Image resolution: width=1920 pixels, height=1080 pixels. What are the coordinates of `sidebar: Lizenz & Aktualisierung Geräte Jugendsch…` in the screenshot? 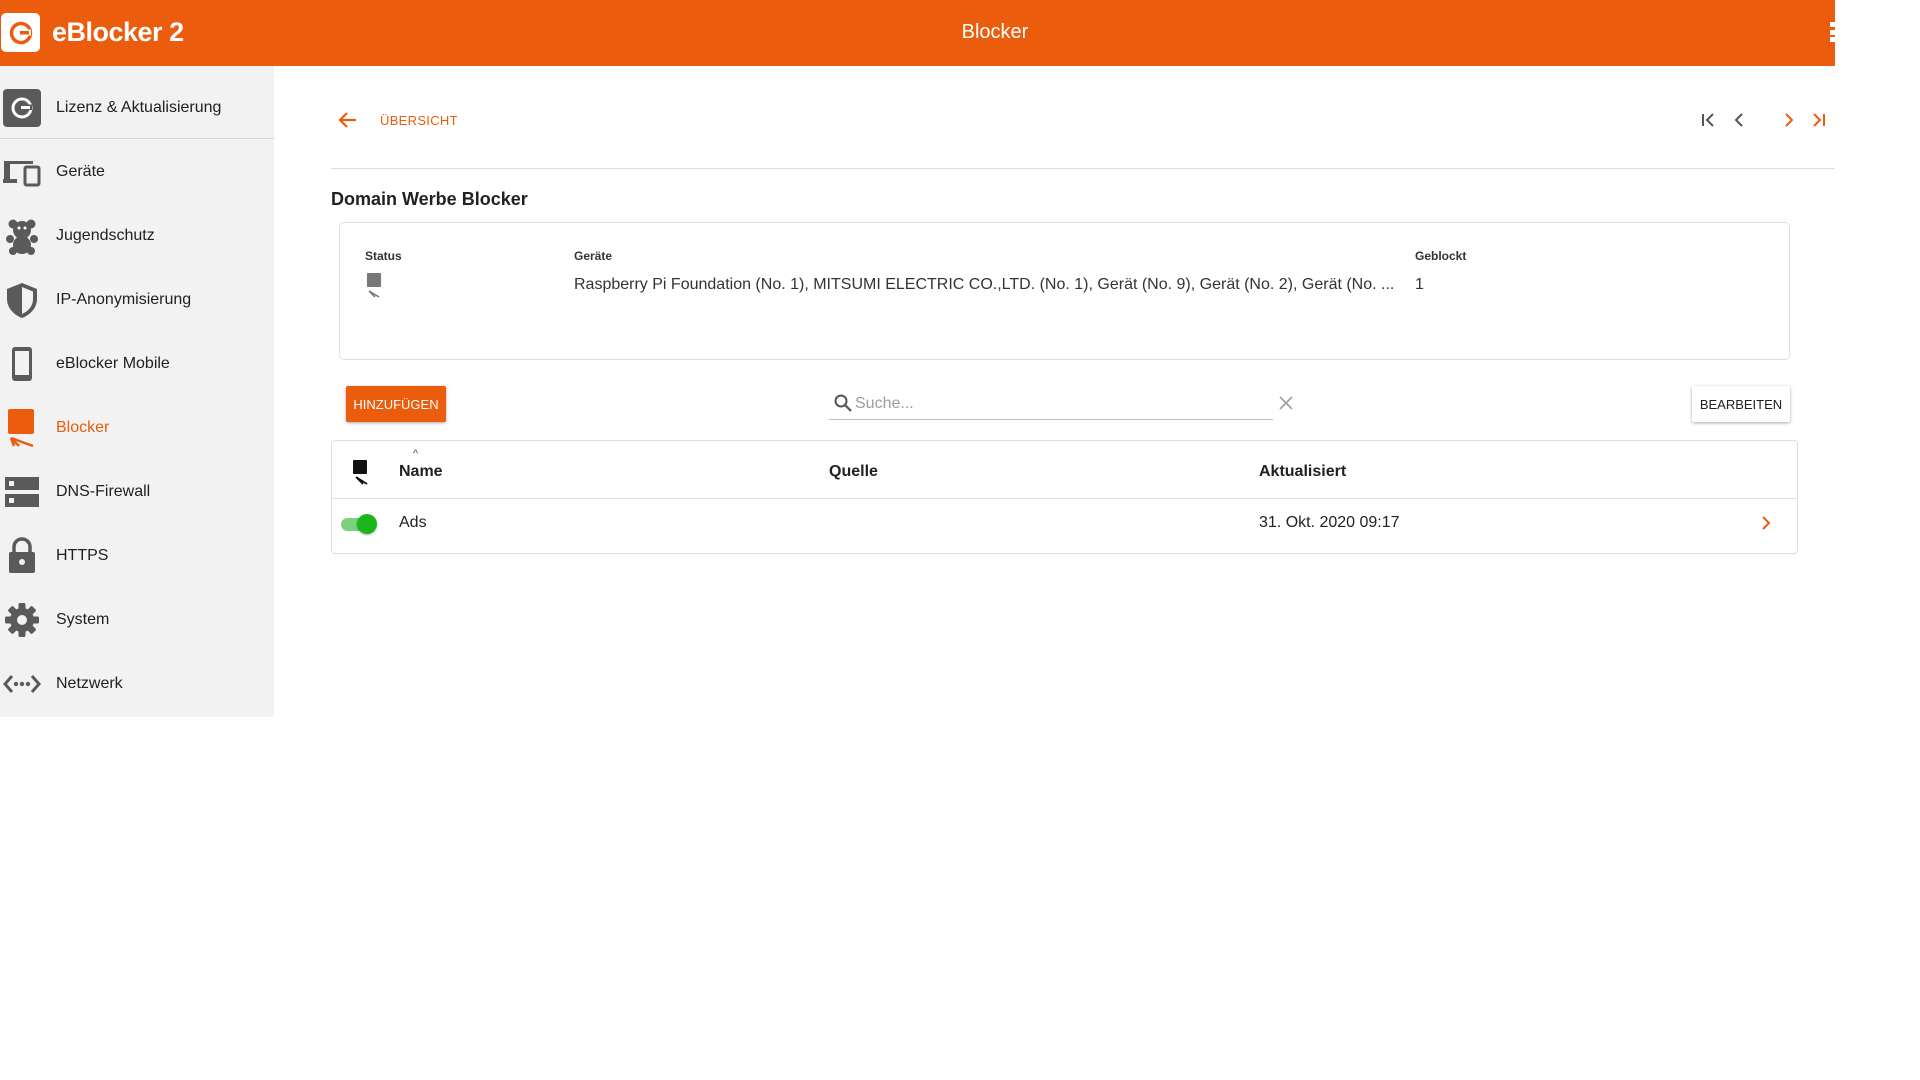 It's located at (137, 391).